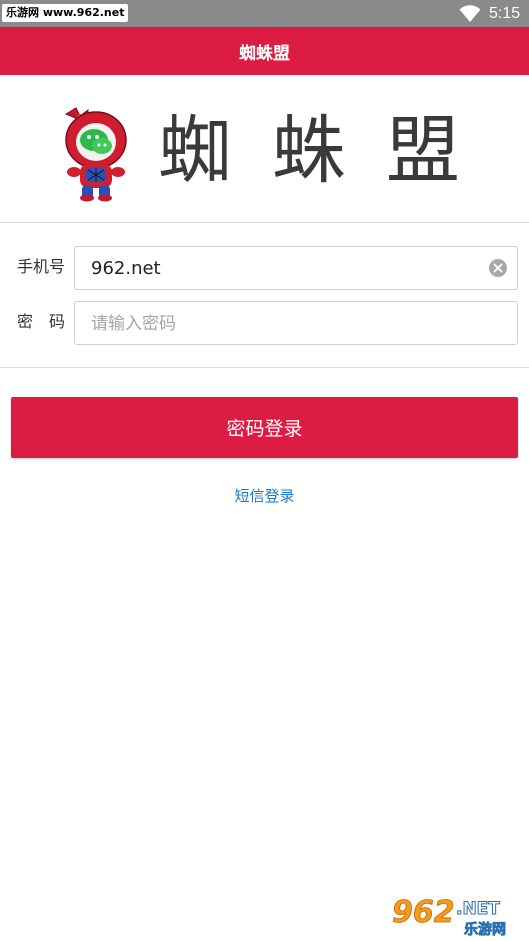 Image resolution: width=529 pixels, height=941 pixels. I want to click on phone-label: 手机号, so click(41, 266).